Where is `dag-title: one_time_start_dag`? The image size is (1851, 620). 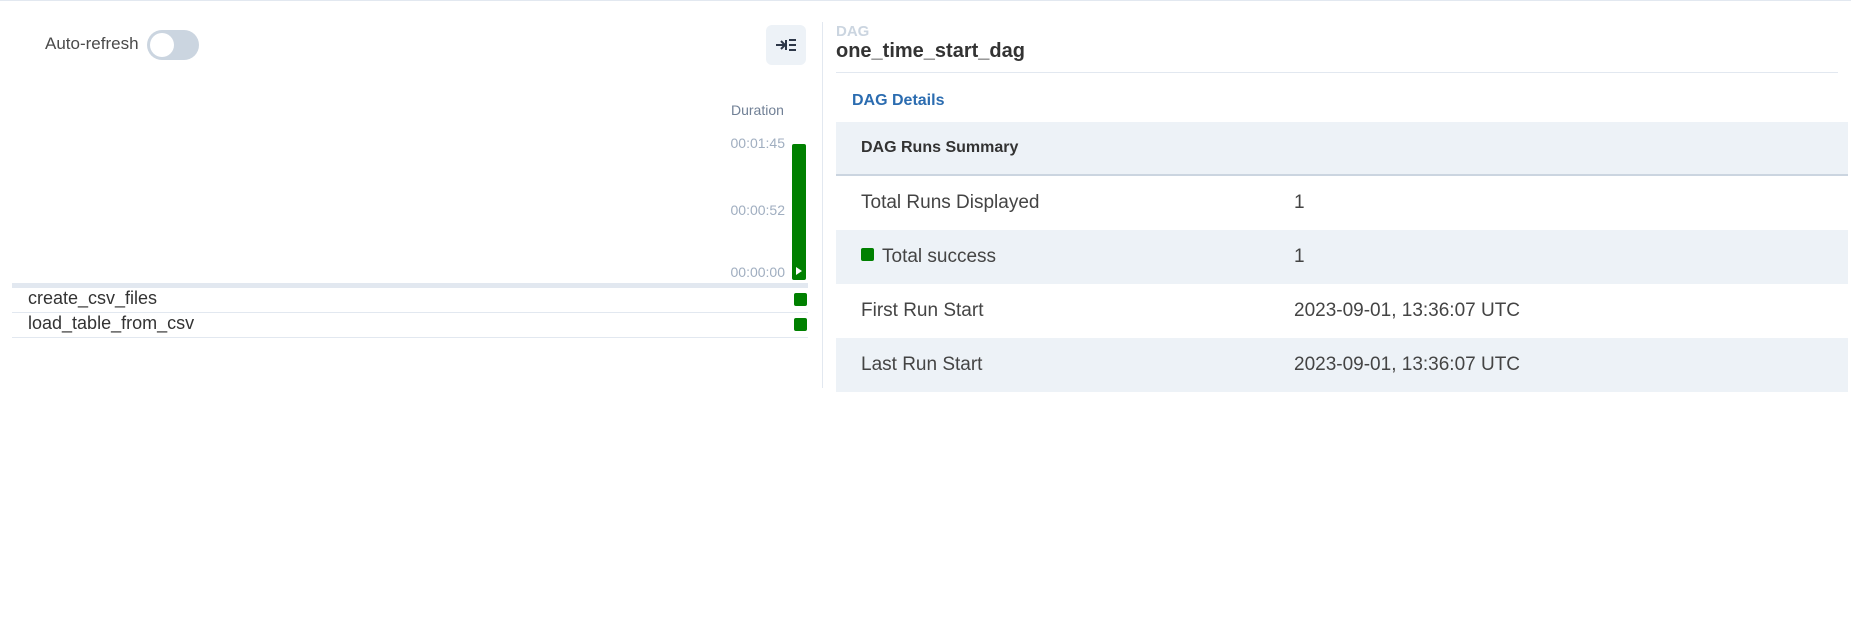 dag-title: one_time_start_dag is located at coordinates (930, 51).